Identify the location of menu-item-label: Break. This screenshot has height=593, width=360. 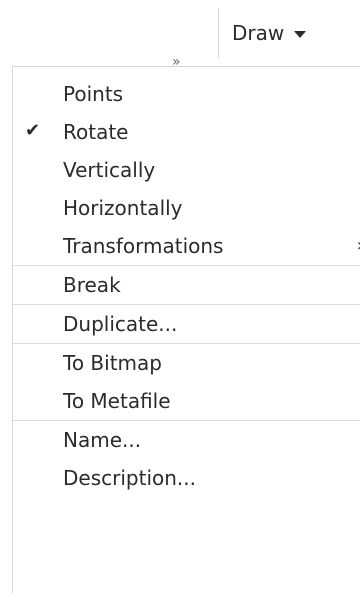
(92, 285).